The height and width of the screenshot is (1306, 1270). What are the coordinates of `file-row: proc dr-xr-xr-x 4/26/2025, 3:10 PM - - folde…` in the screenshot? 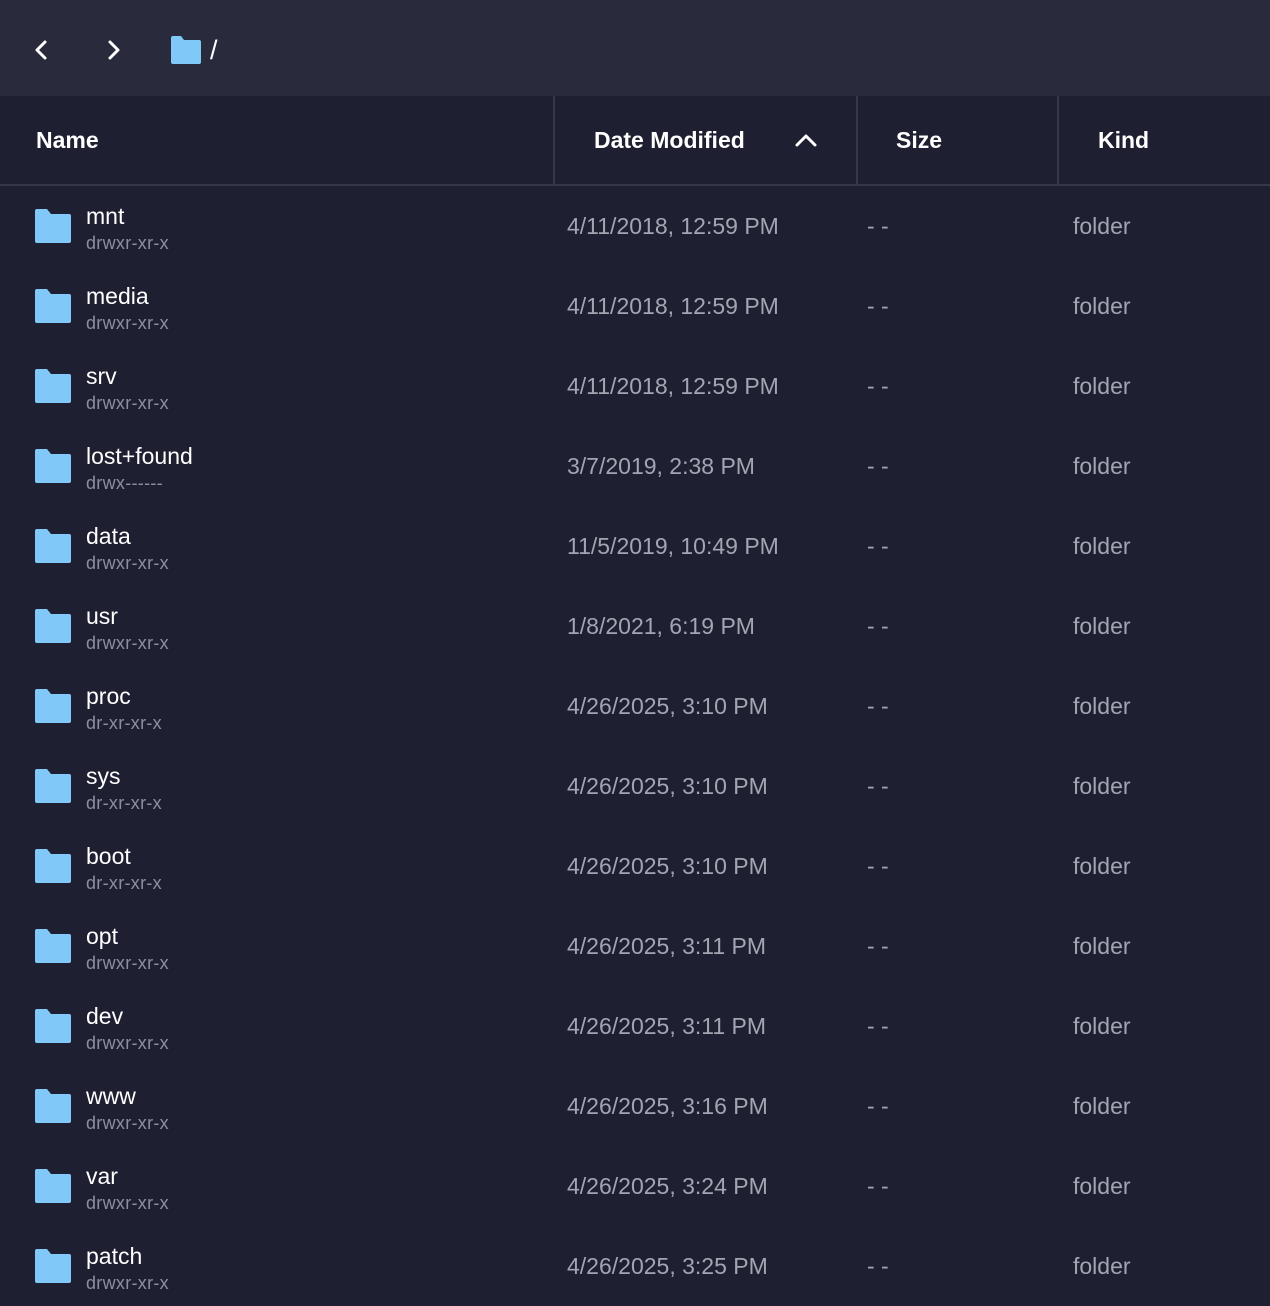 It's located at (635, 706).